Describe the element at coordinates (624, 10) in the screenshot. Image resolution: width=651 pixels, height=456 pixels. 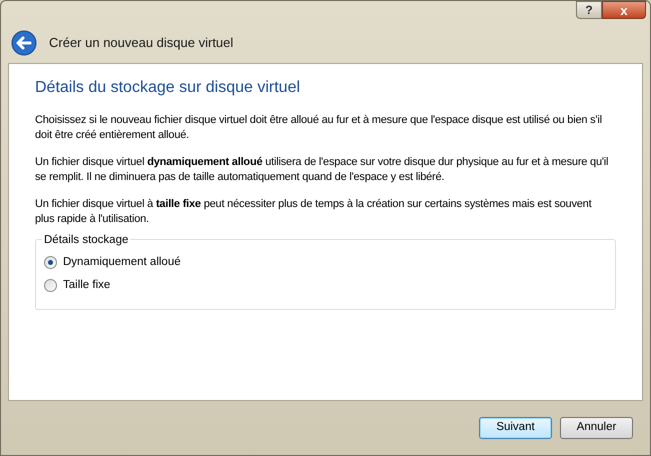
I see `close-button: x` at that location.